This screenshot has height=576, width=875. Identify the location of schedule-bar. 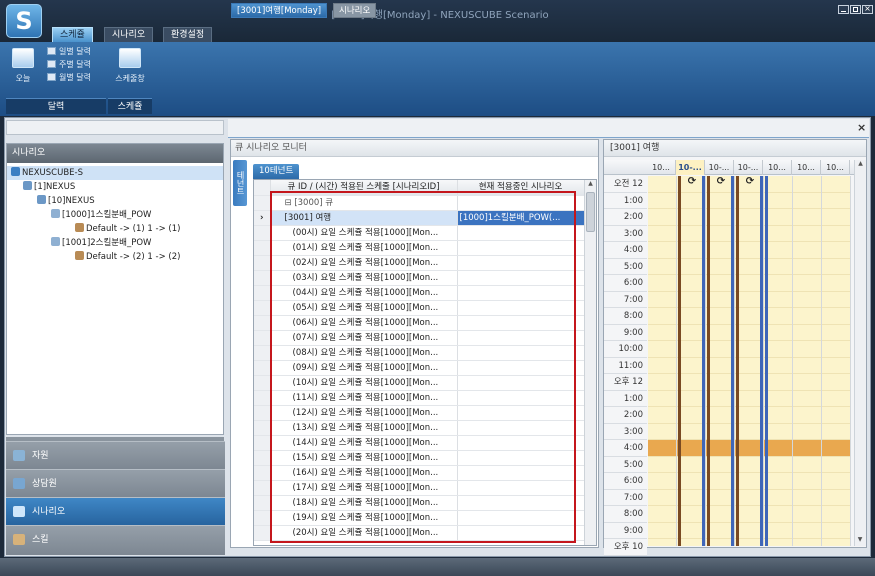
(679, 361).